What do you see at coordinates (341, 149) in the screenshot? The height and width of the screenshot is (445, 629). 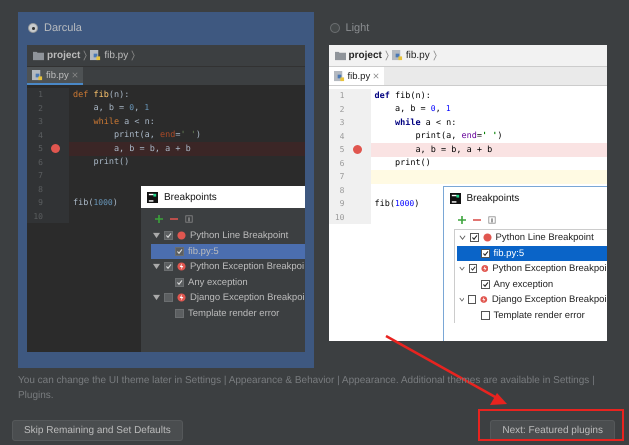 I see `line-number: 5` at bounding box center [341, 149].